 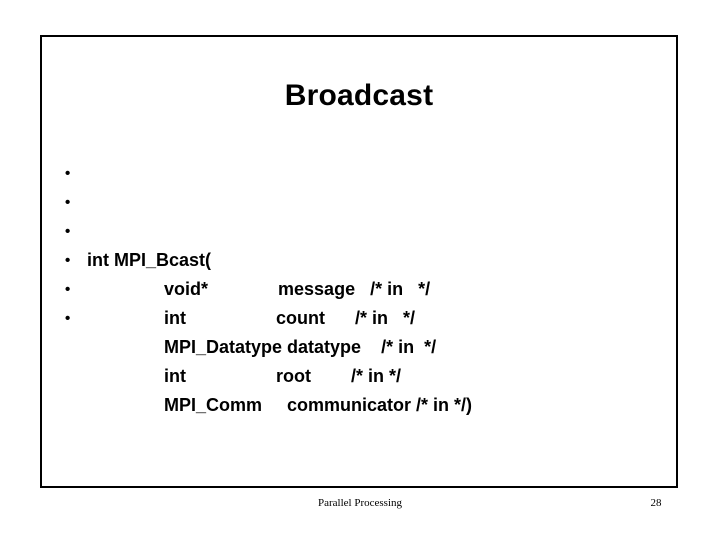 I want to click on page-title: Broadcast, so click(x=359, y=95).